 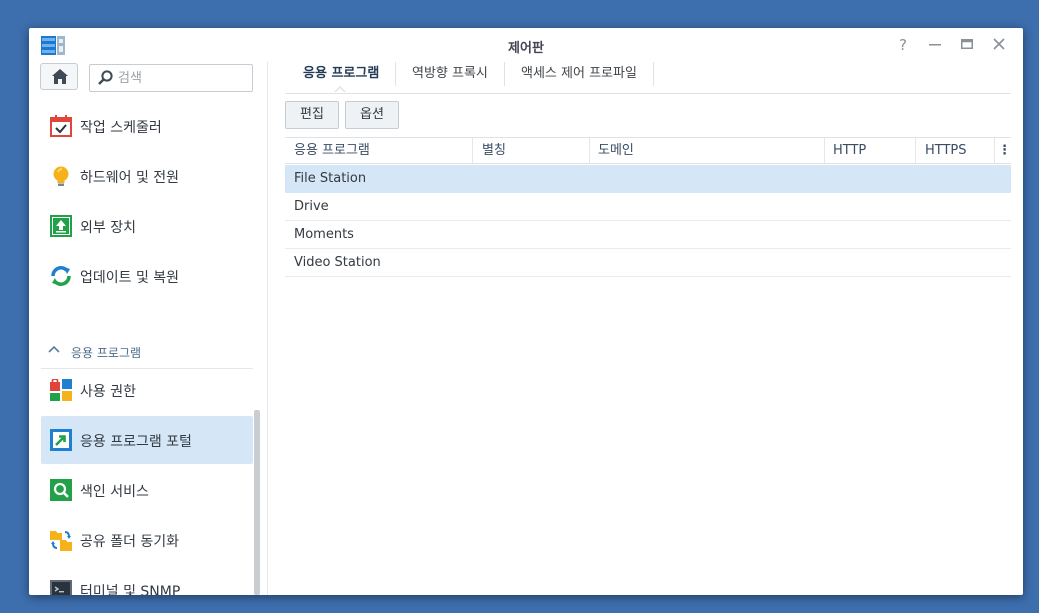 I want to click on help-icon: ?, so click(x=903, y=45).